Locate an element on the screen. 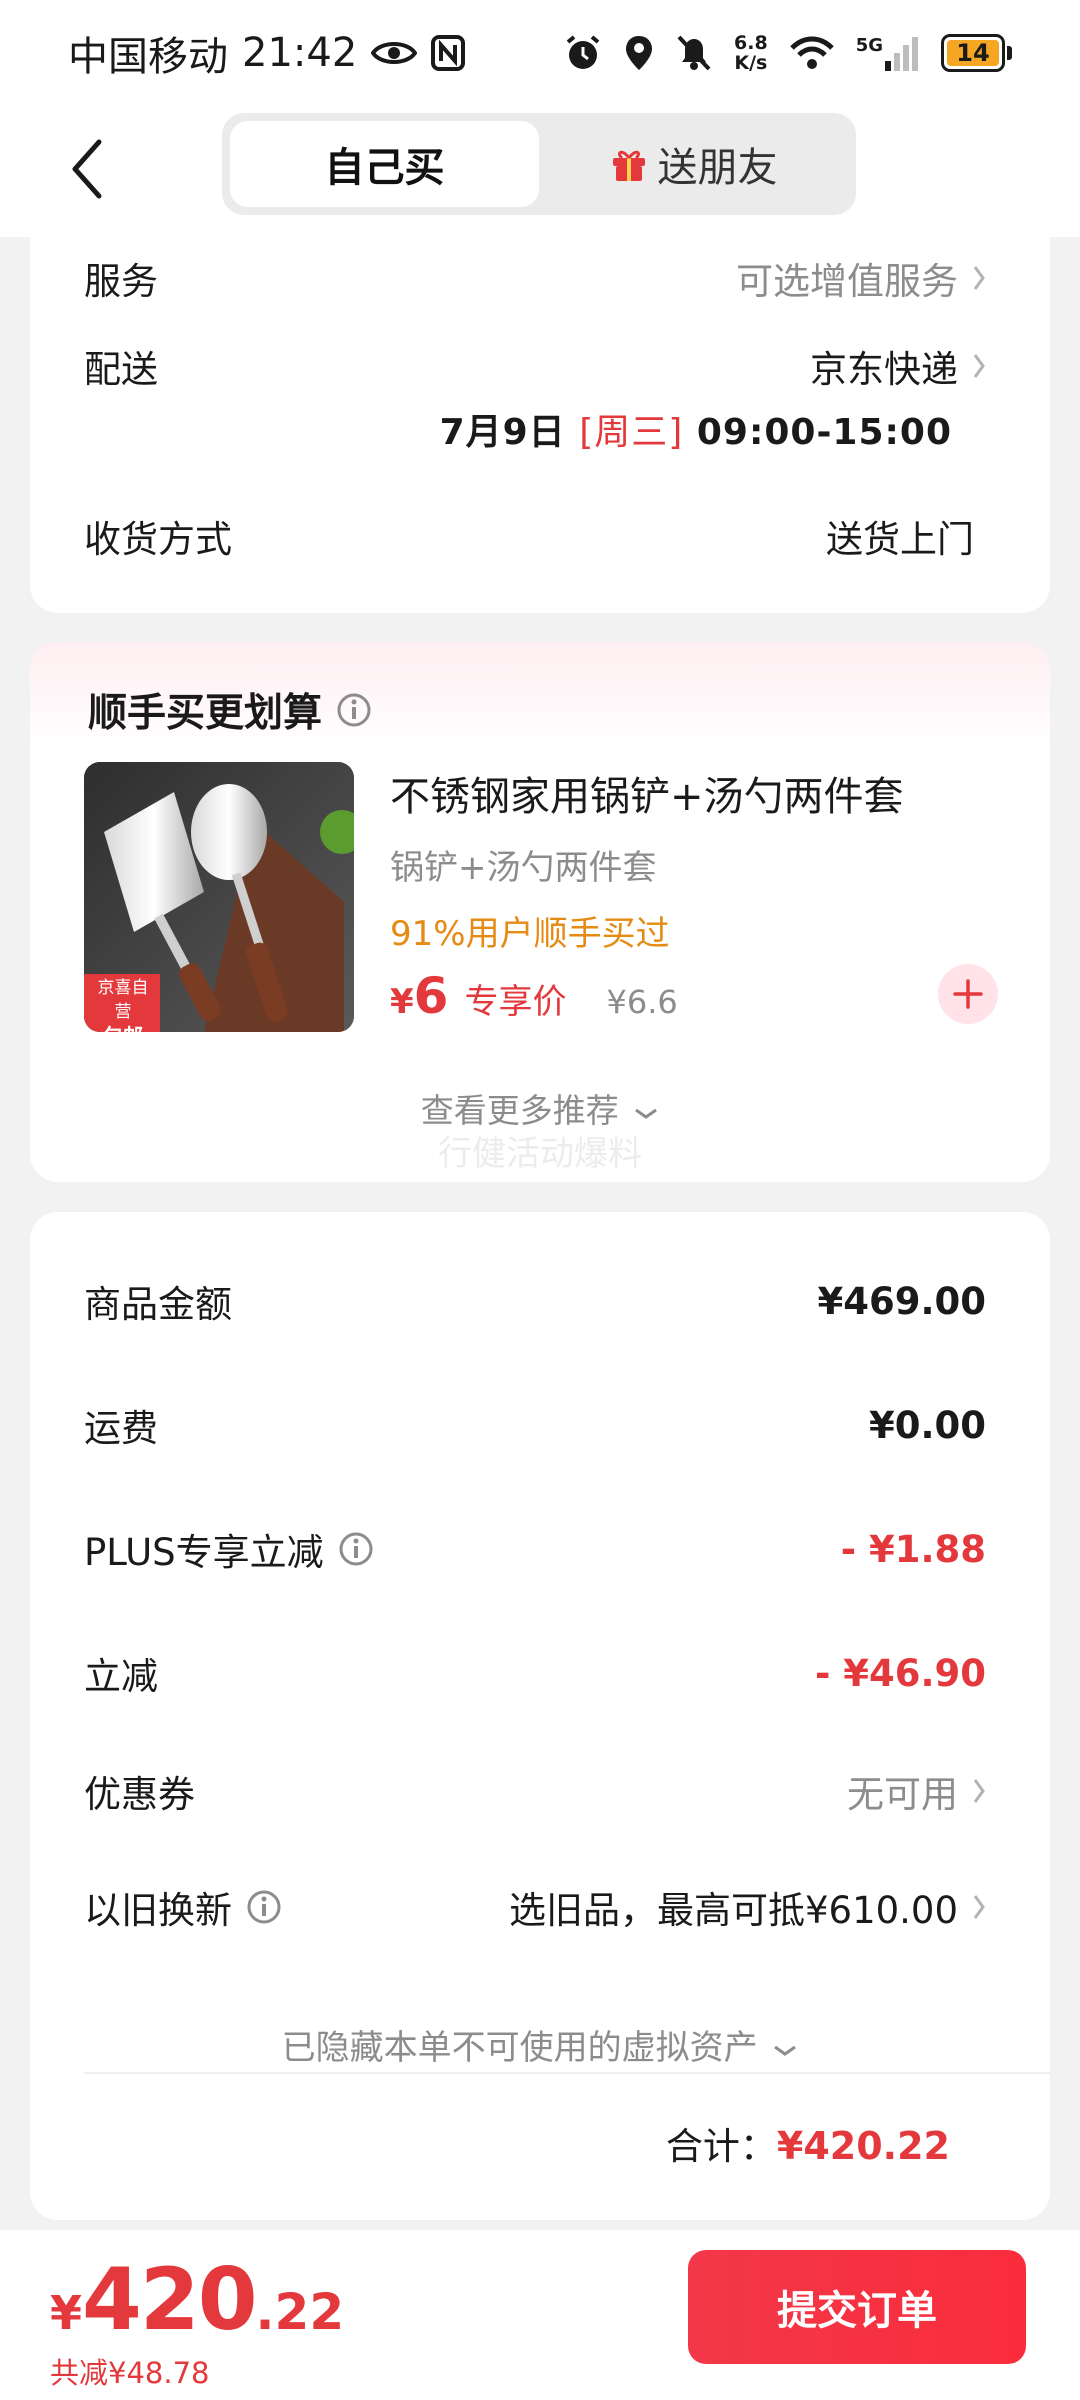 Image resolution: width=1080 pixels, height=2400 pixels. product-original-price: ¥6.6 is located at coordinates (642, 1002).